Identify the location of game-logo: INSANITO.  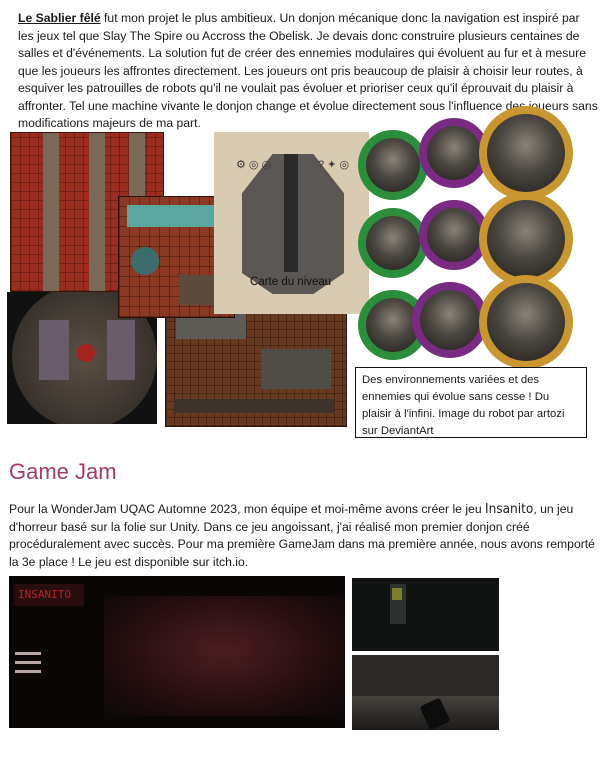
(49, 595).